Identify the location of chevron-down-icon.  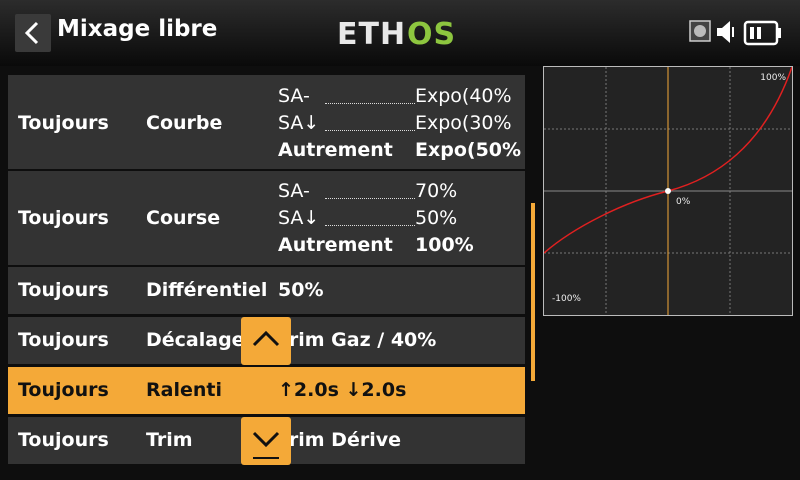
(266, 439).